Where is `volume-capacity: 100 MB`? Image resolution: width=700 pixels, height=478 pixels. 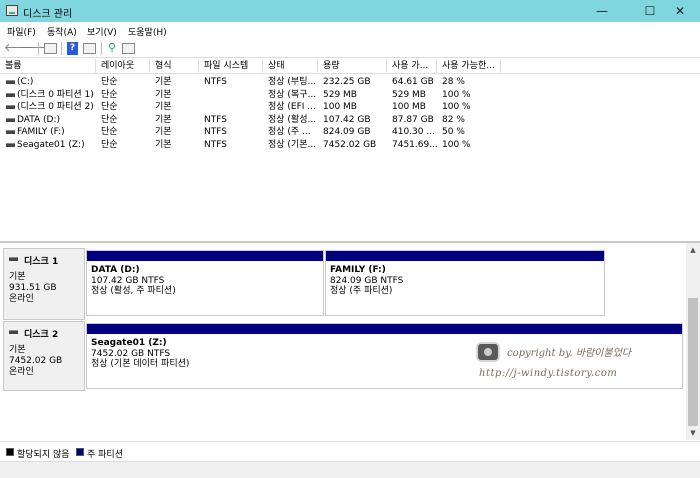
volume-capacity: 100 MB is located at coordinates (340, 107).